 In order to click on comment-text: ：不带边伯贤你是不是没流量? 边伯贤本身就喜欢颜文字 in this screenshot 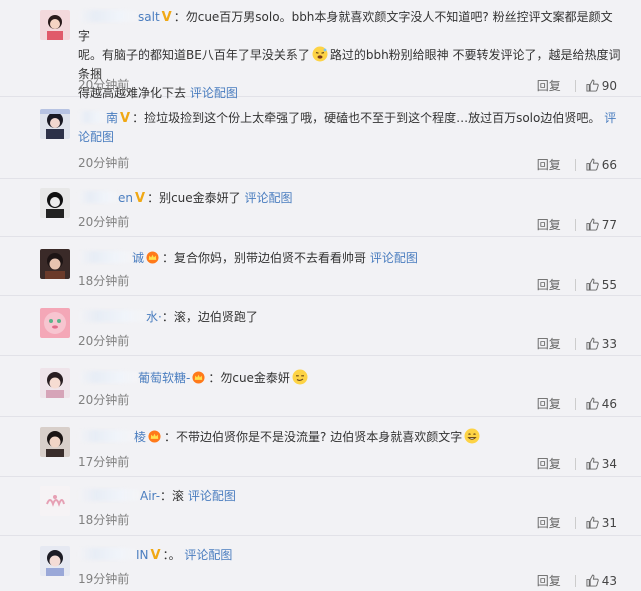, I will do `click(313, 437)`.